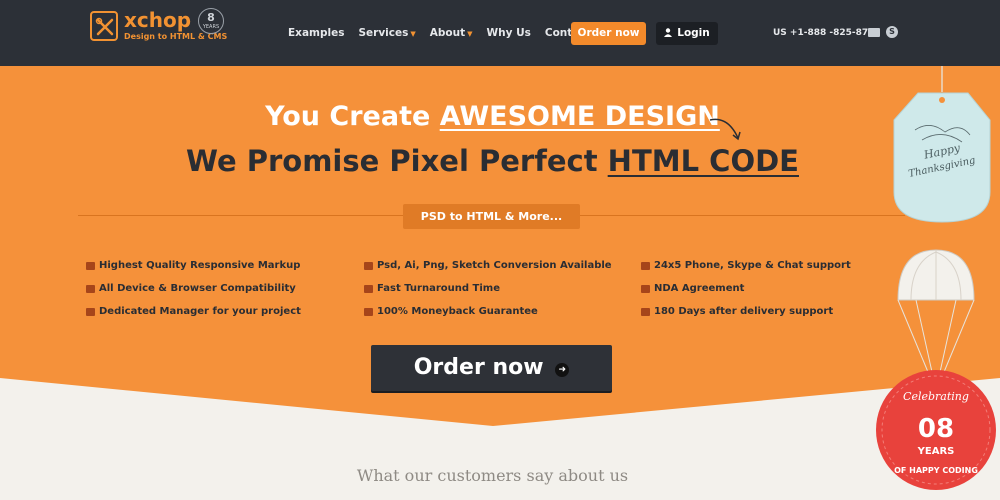 The width and height of the screenshot is (1000, 500). I want to click on tag-hole, so click(942, 100).